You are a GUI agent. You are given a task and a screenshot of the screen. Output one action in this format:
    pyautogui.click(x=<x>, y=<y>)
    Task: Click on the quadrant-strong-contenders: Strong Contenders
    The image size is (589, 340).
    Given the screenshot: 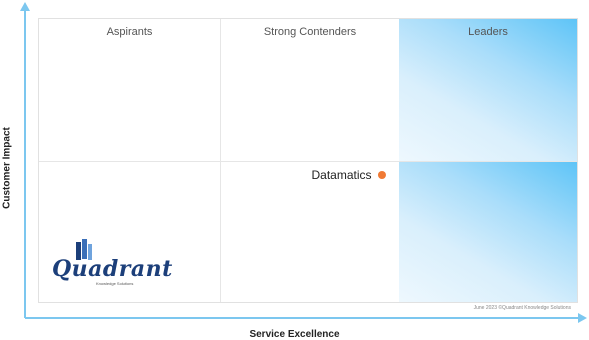 What is the action you would take?
    pyautogui.click(x=309, y=90)
    